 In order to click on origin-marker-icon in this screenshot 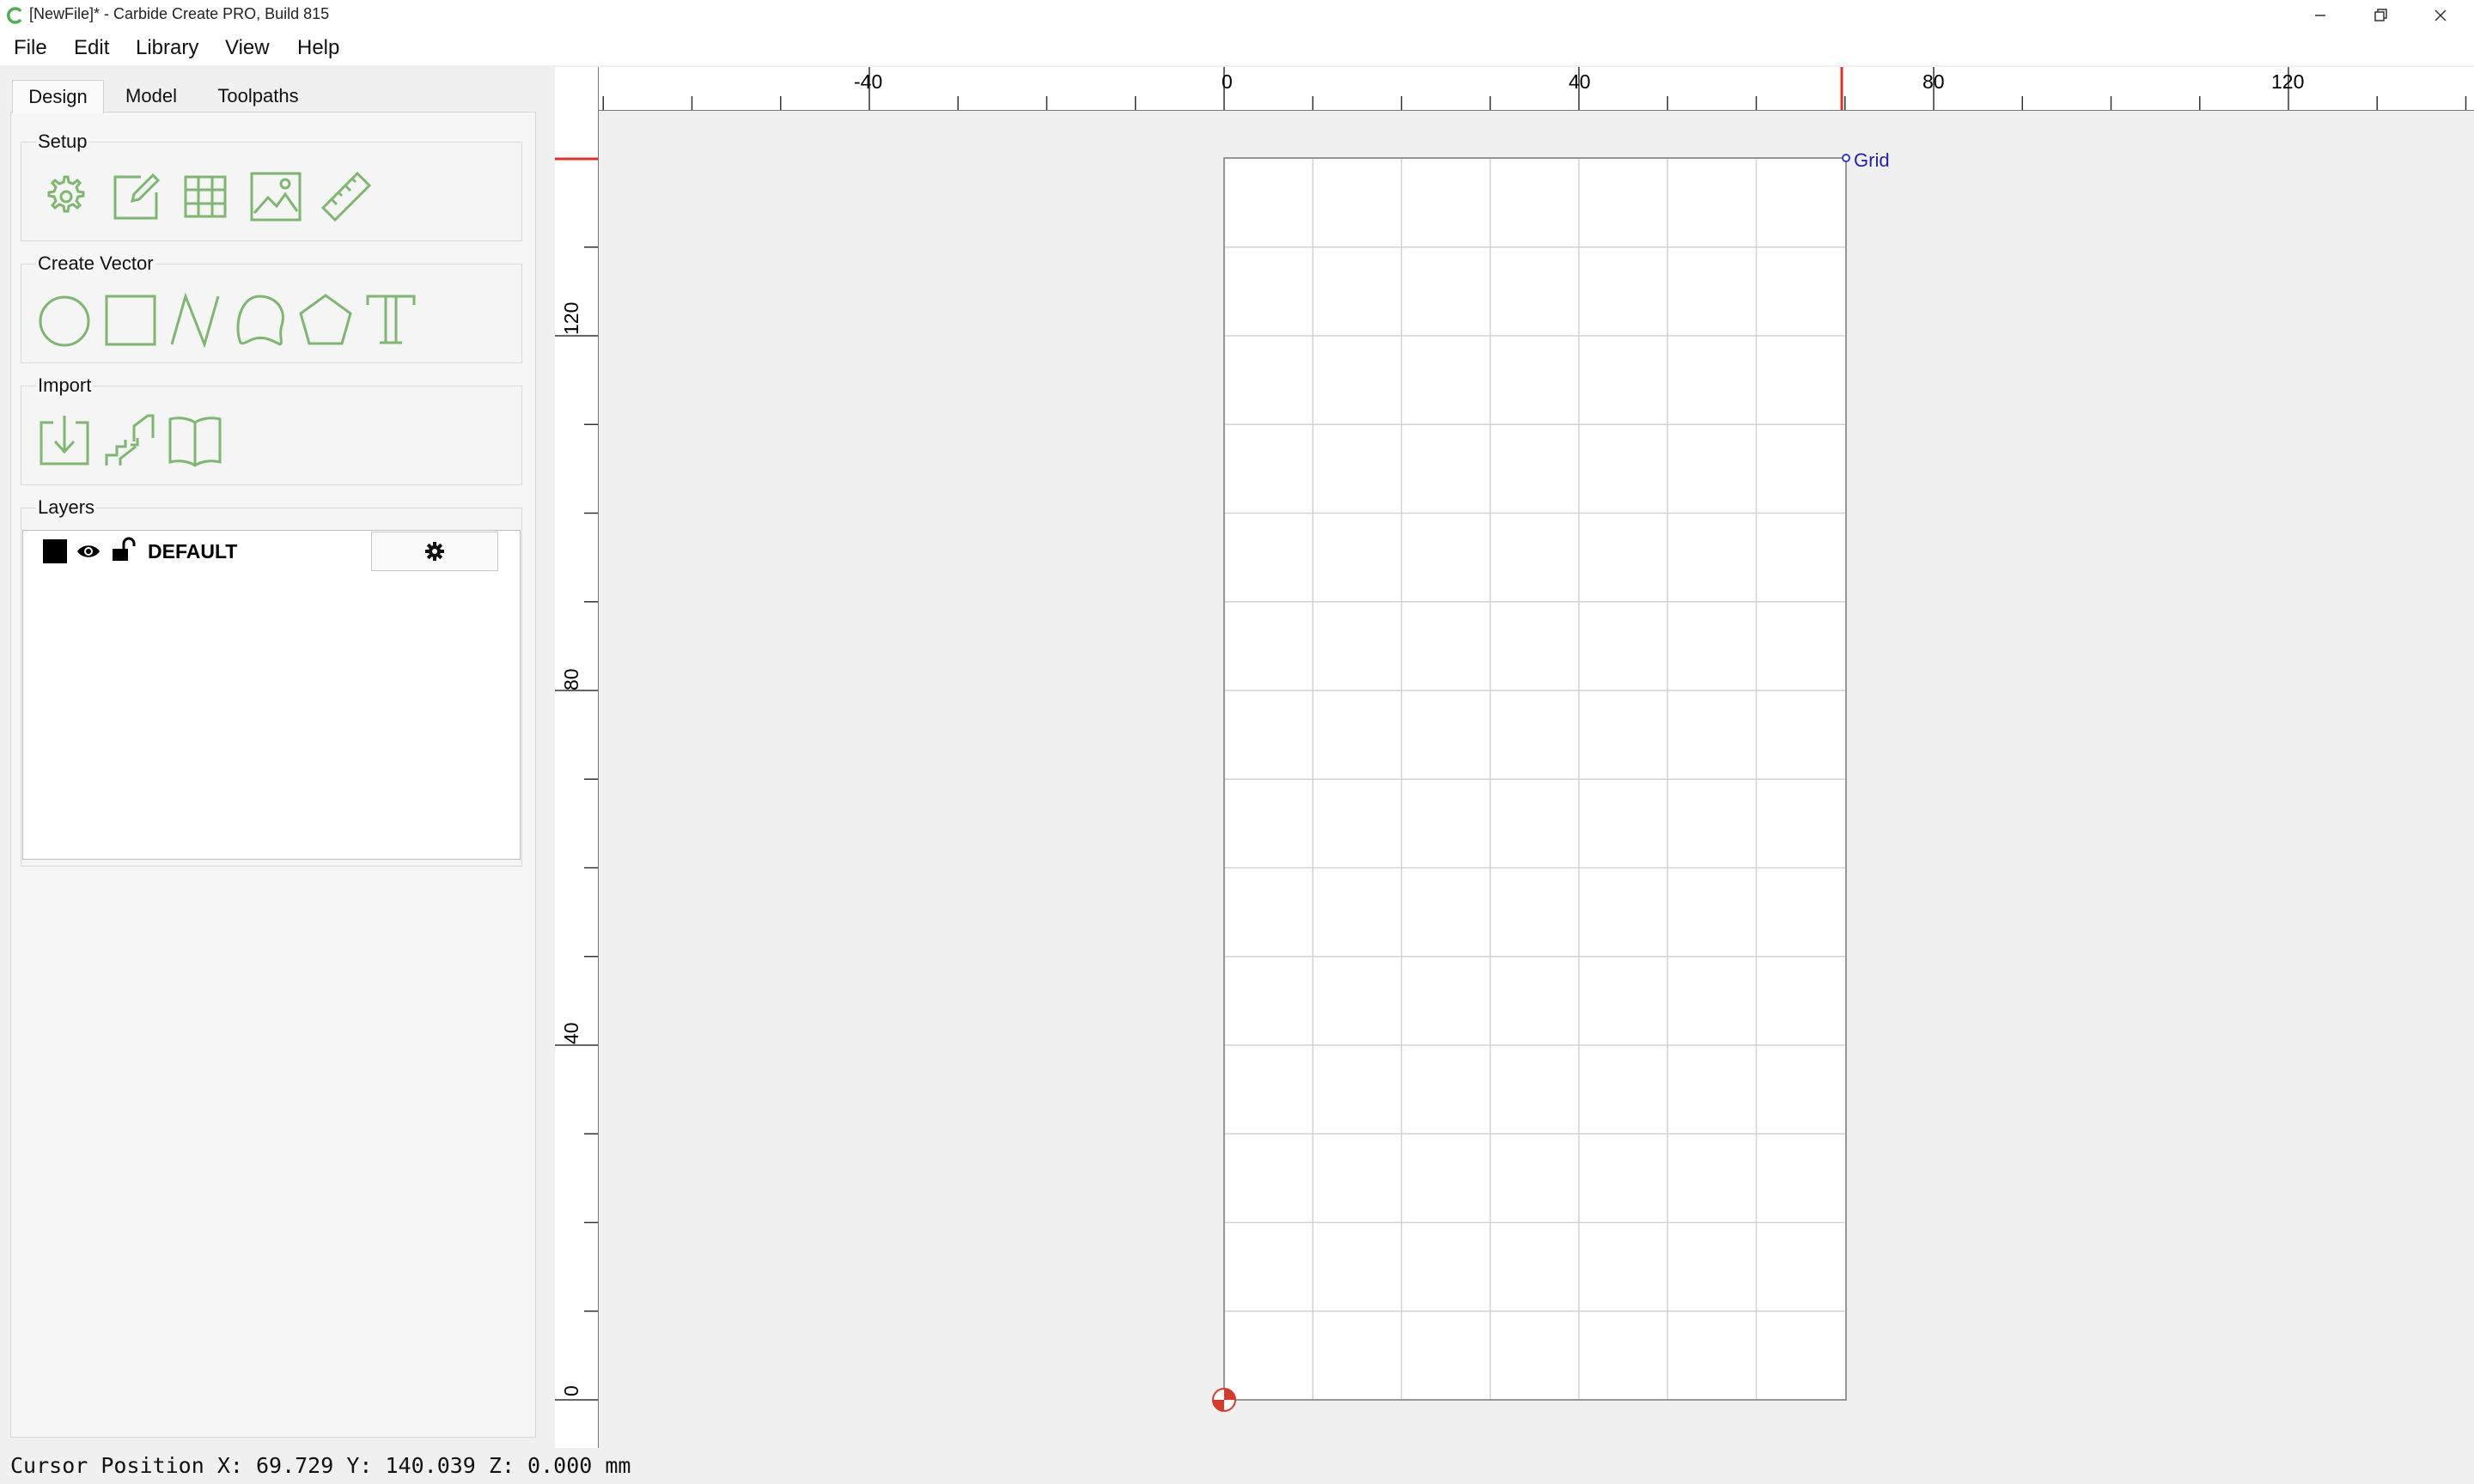, I will do `click(1224, 1400)`.